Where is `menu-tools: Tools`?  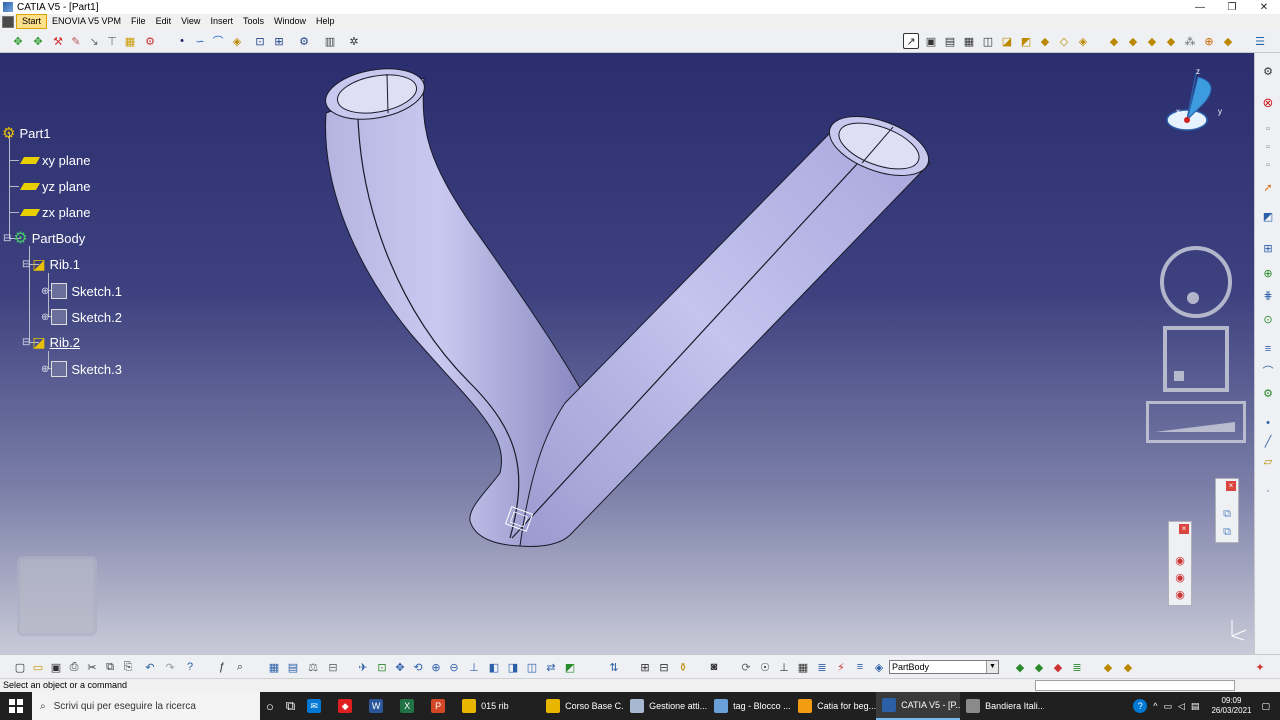
menu-tools: Tools is located at coordinates (253, 21).